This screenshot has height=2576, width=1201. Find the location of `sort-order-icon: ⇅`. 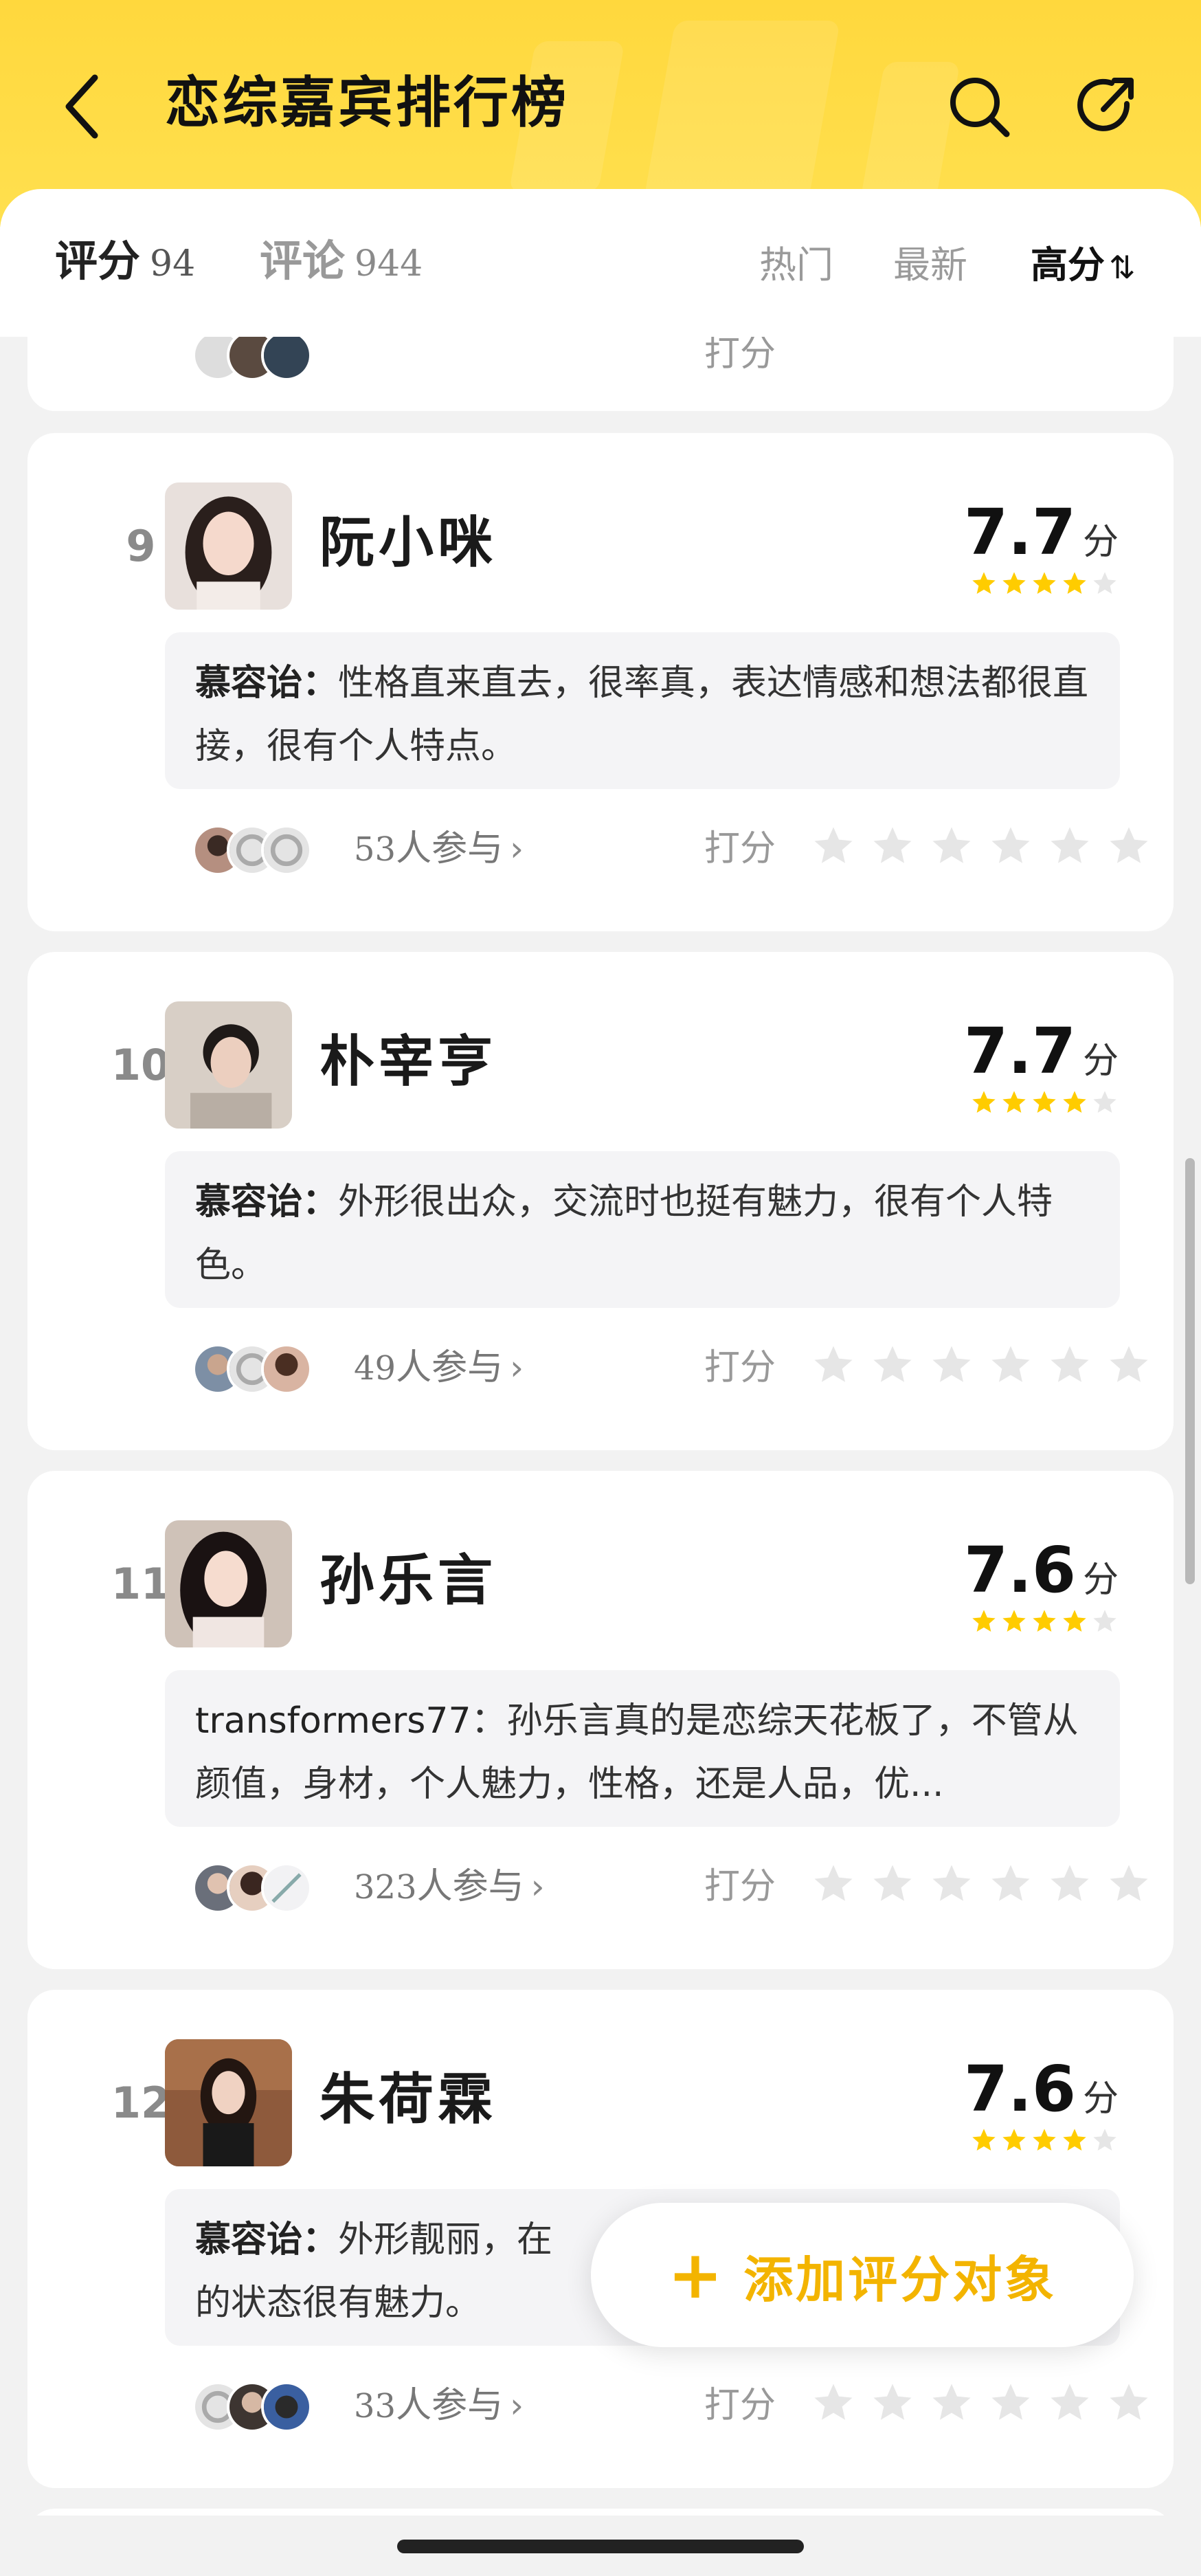

sort-order-icon: ⇅ is located at coordinates (1122, 268).